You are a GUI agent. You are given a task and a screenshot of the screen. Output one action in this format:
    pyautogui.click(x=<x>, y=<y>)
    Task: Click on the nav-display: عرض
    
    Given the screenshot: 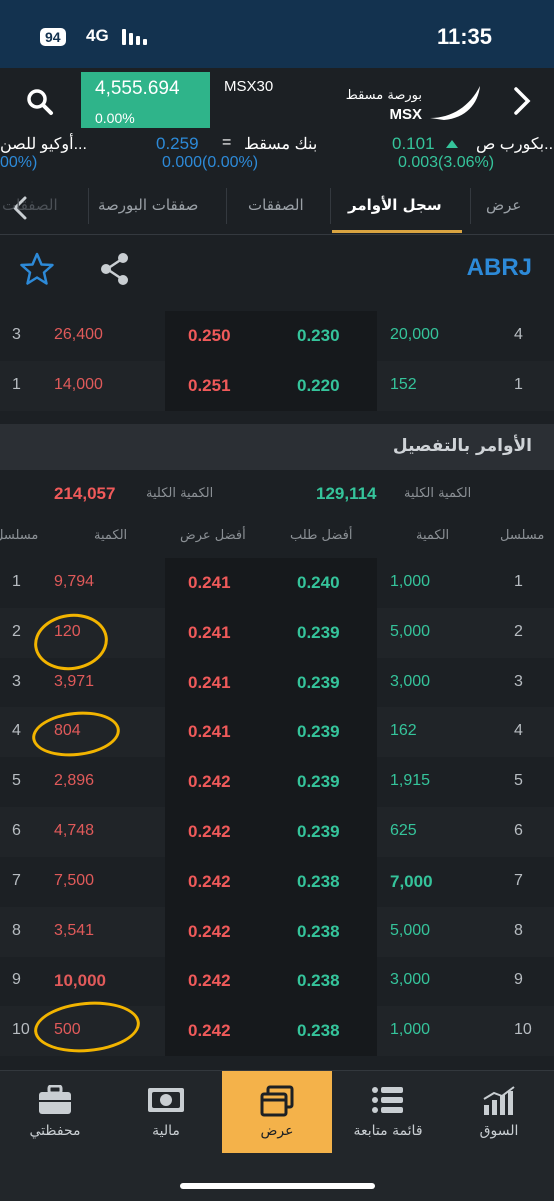 What is the action you would take?
    pyautogui.click(x=277, y=1112)
    